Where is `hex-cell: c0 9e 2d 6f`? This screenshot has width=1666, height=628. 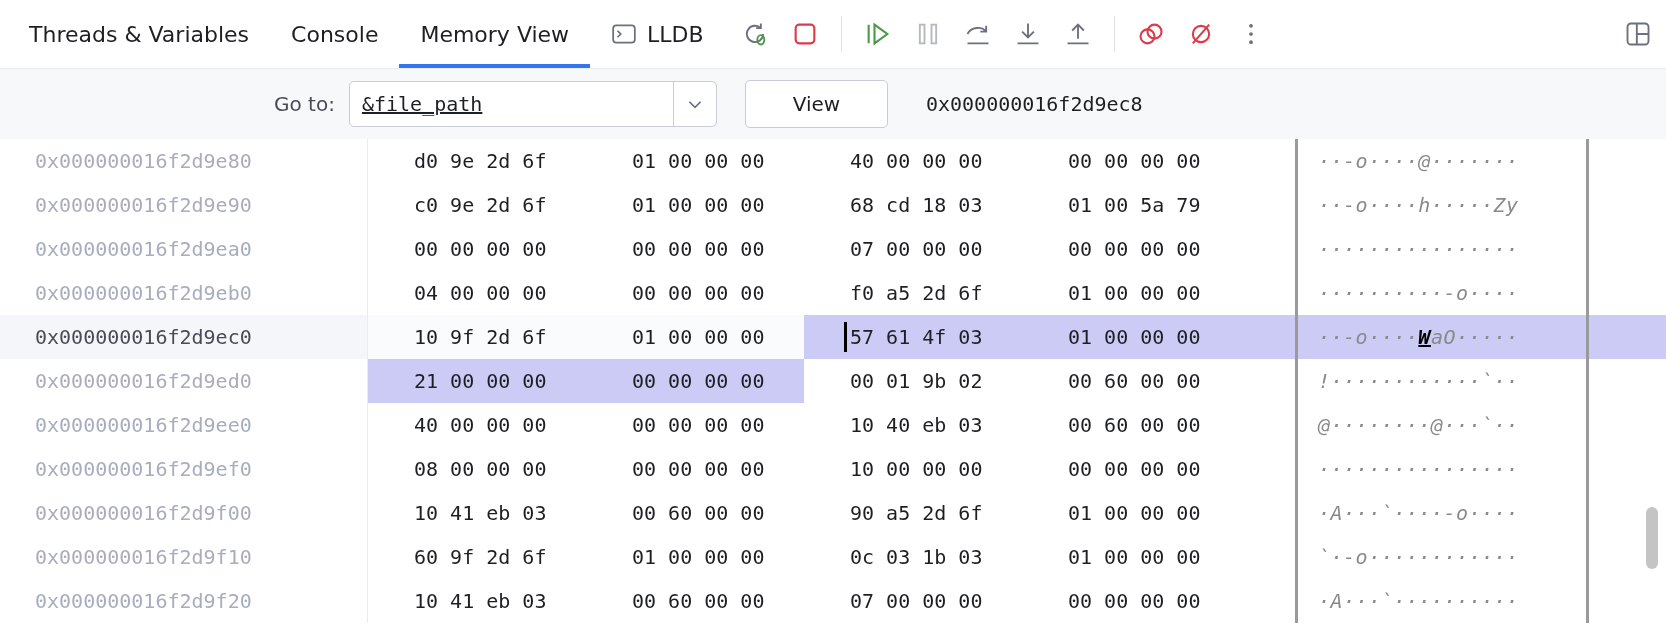
hex-cell: c0 9e 2d 6f is located at coordinates (477, 205).